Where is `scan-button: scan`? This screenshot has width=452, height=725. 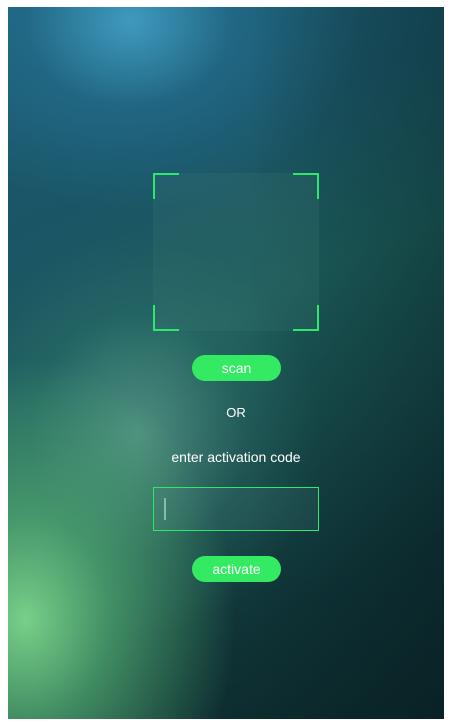 scan-button: scan is located at coordinates (236, 368).